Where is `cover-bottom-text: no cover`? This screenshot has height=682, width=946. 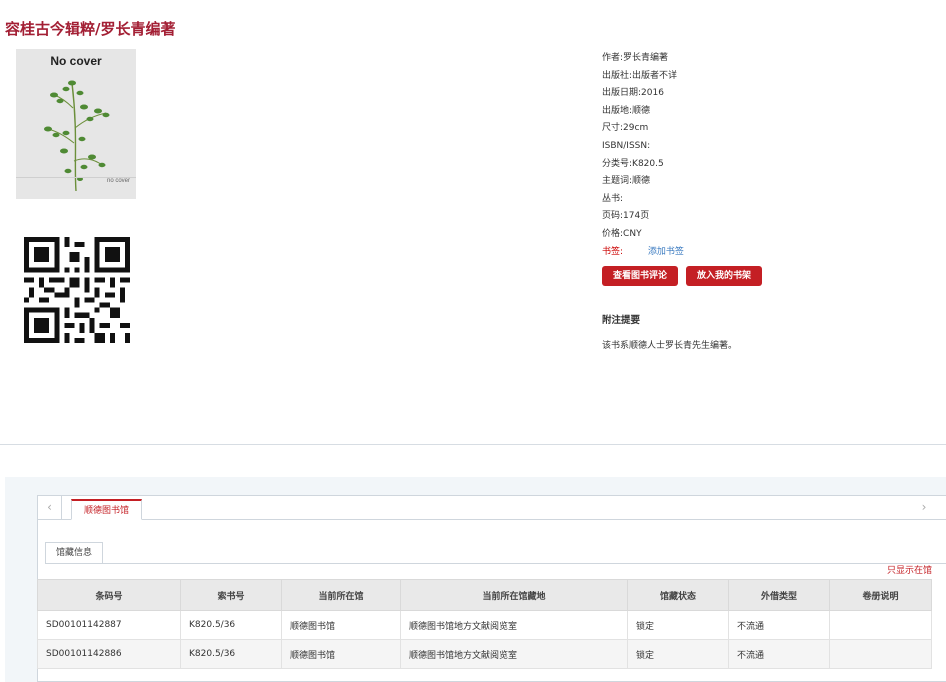
cover-bottom-text: no cover is located at coordinates (118, 181).